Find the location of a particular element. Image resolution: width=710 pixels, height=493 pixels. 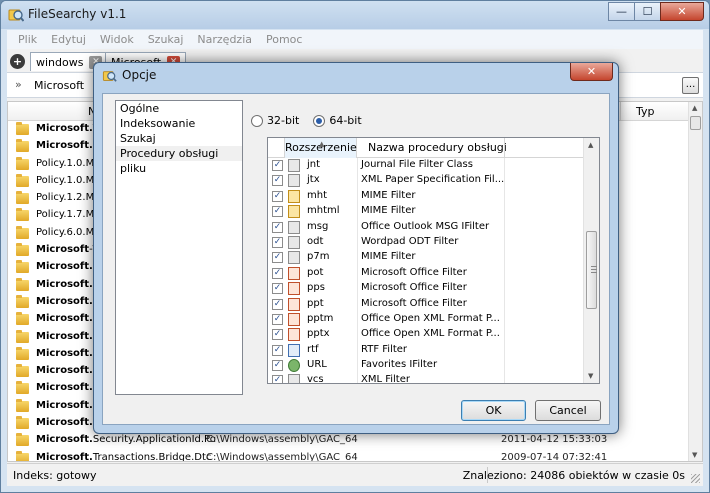

column-extension-header: ▲ Rozszerzenie is located at coordinates (320, 148).